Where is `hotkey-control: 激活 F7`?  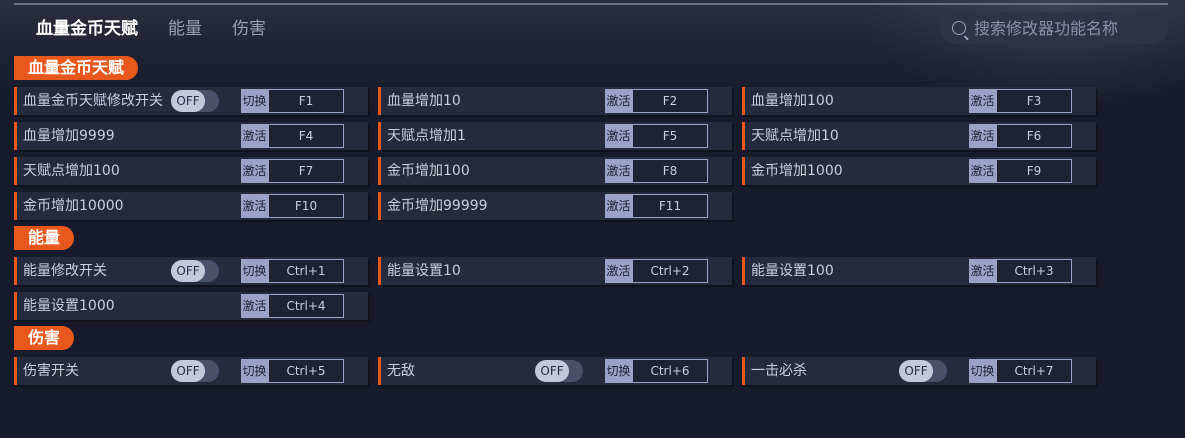 hotkey-control: 激活 F7 is located at coordinates (292, 171).